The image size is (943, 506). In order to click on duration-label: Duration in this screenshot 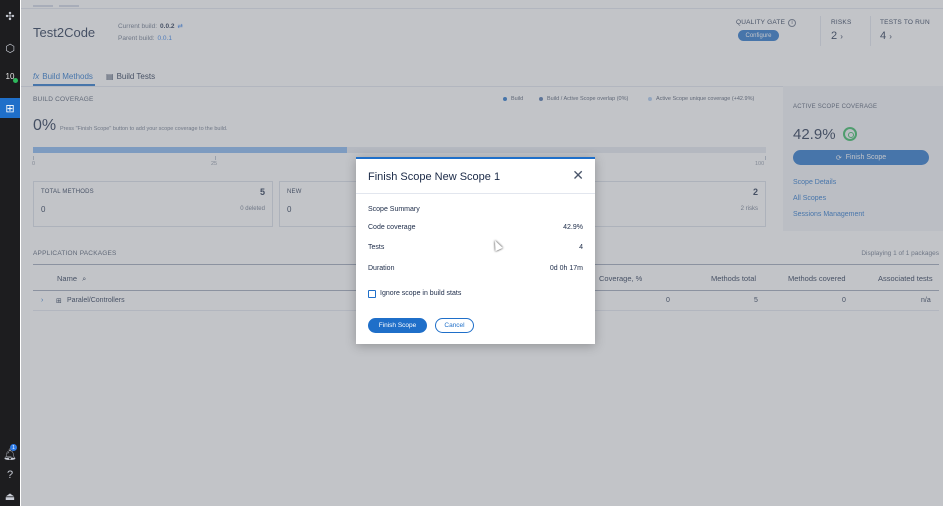, I will do `click(381, 268)`.